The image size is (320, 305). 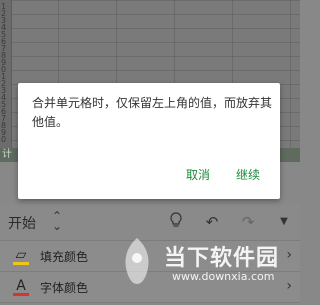 I want to click on continue-button: 继续, so click(x=248, y=174).